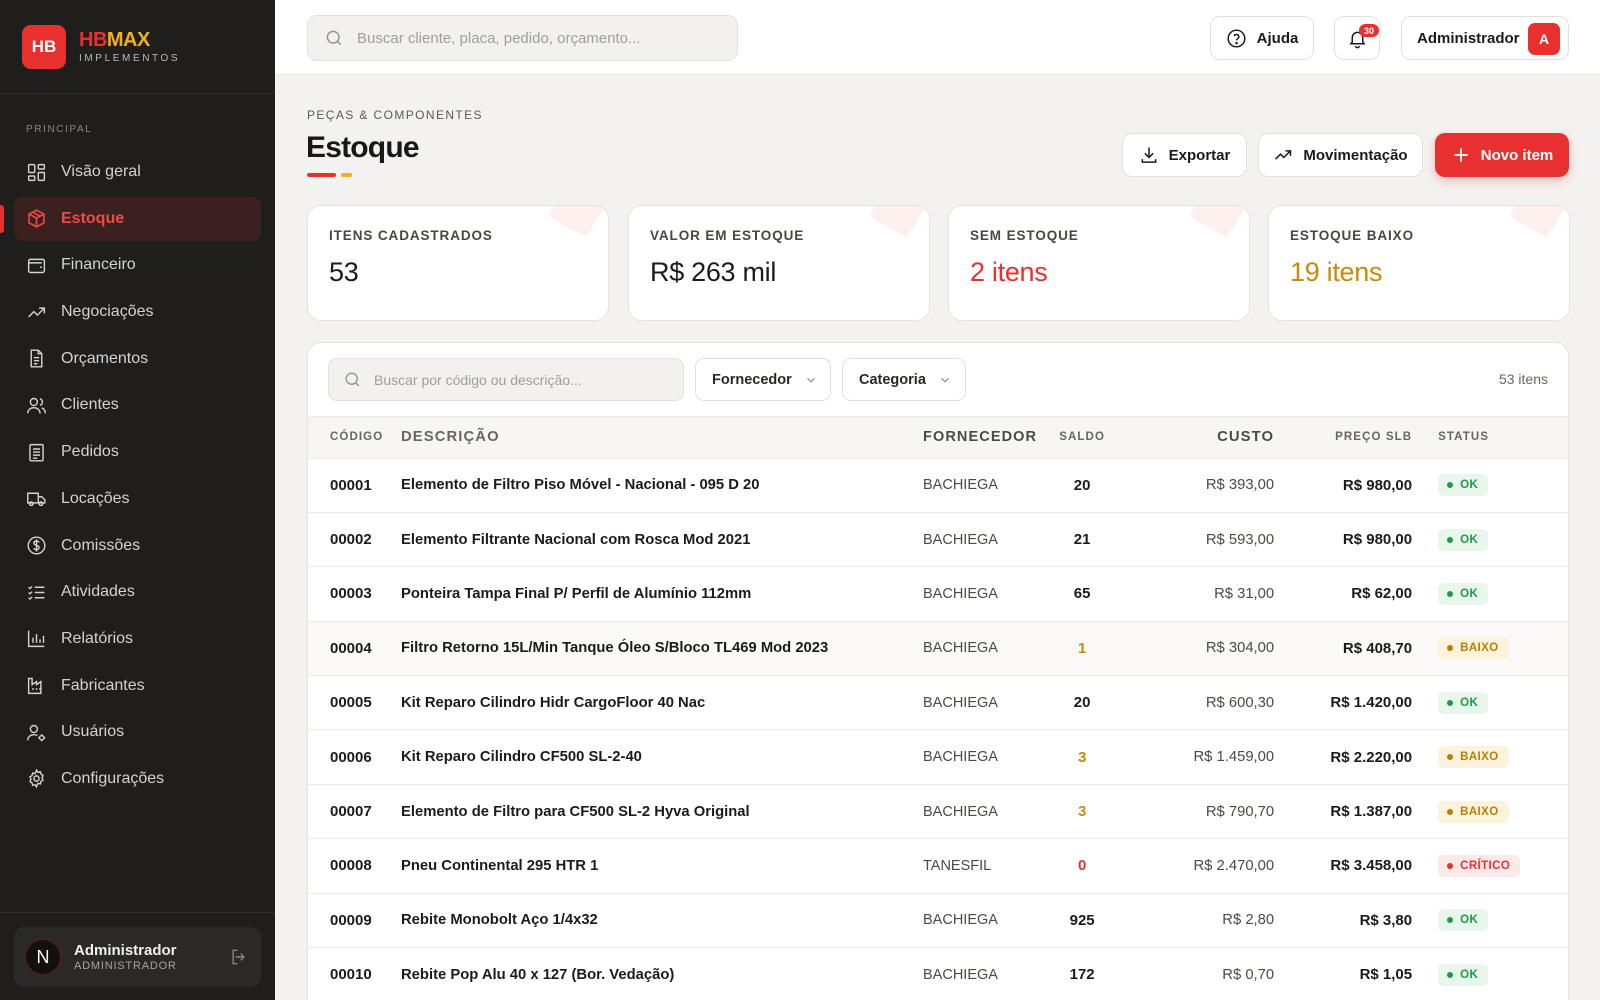 The width and height of the screenshot is (1600, 1000). I want to click on kpi-card-stock-value: VALOR EM ESTOQUE R$ 263 mil, so click(779, 263).